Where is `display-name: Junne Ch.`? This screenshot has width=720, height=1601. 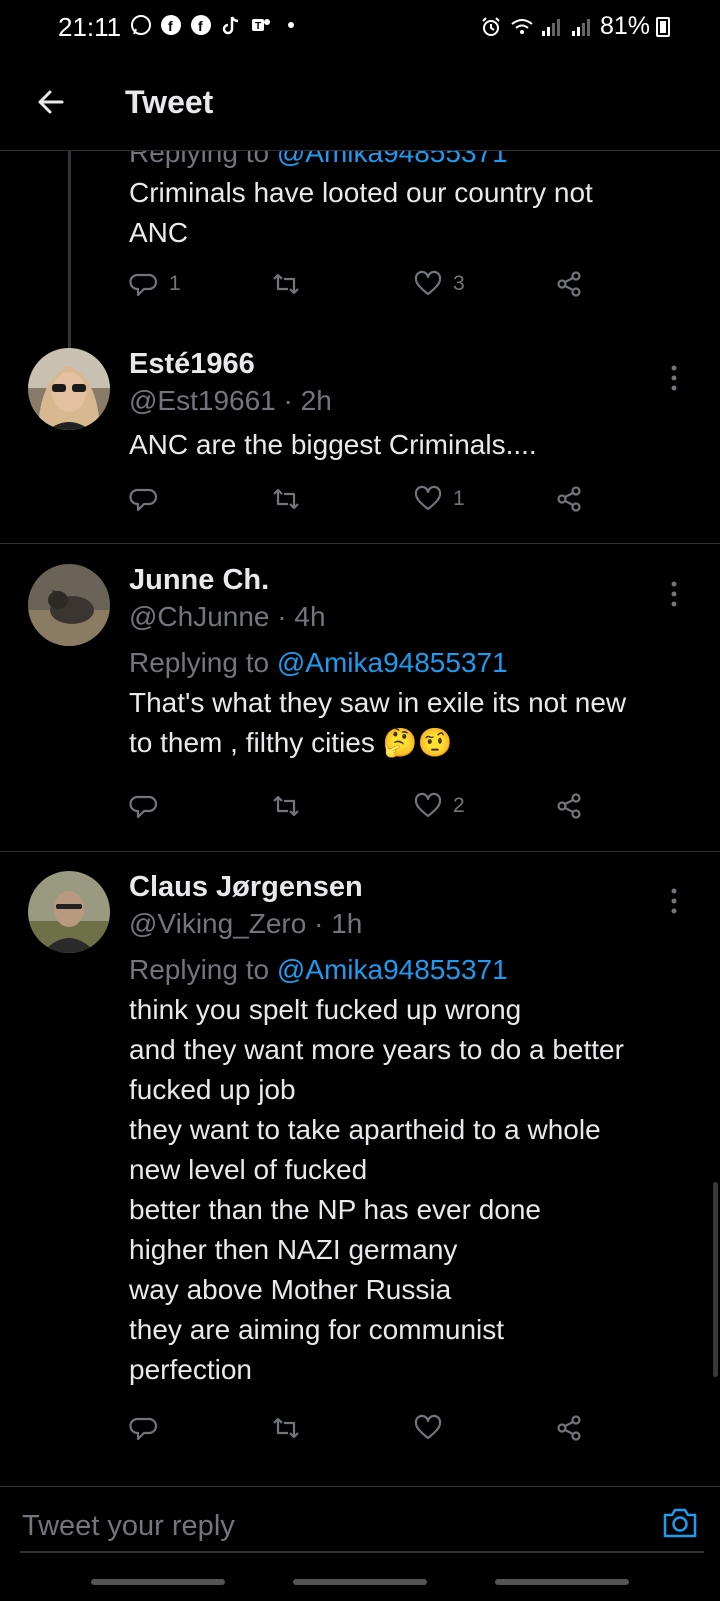
display-name: Junne Ch. is located at coordinates (409, 580).